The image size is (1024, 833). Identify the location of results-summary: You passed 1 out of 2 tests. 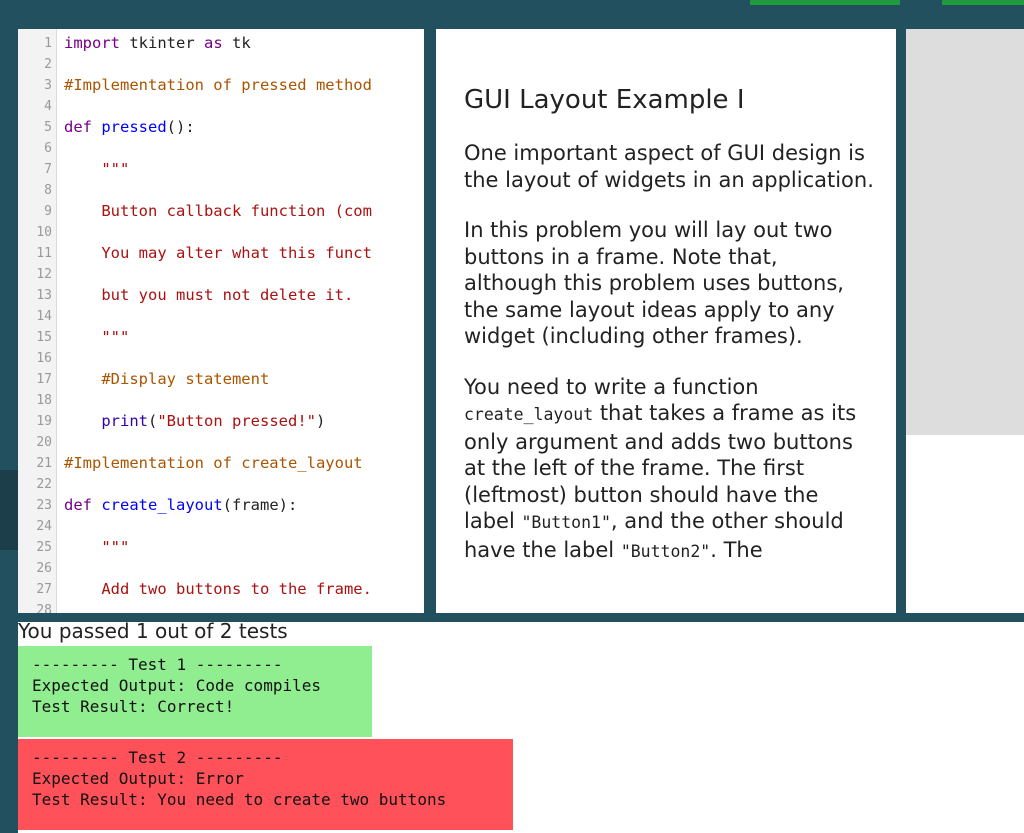
(153, 631).